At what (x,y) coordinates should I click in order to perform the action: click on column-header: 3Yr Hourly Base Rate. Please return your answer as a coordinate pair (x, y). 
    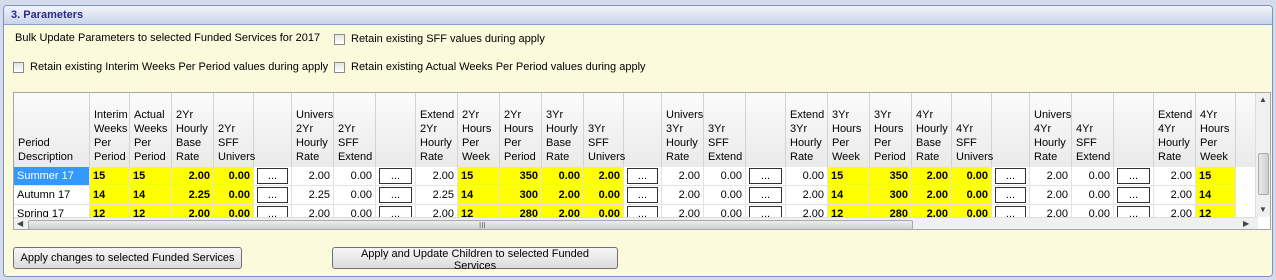
    Looking at the image, I should click on (563, 130).